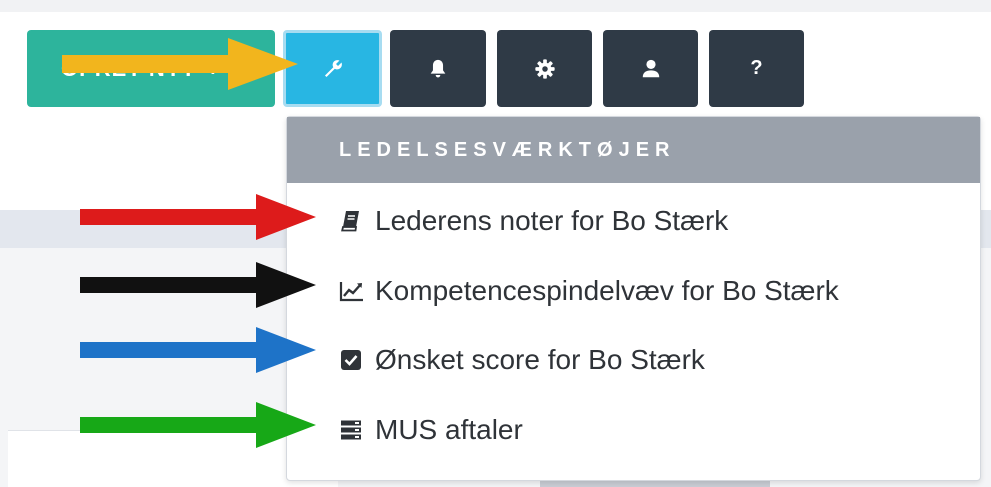 This screenshot has width=991, height=487. Describe the element at coordinates (655, 483) in the screenshot. I see `content-card-secondary` at that location.